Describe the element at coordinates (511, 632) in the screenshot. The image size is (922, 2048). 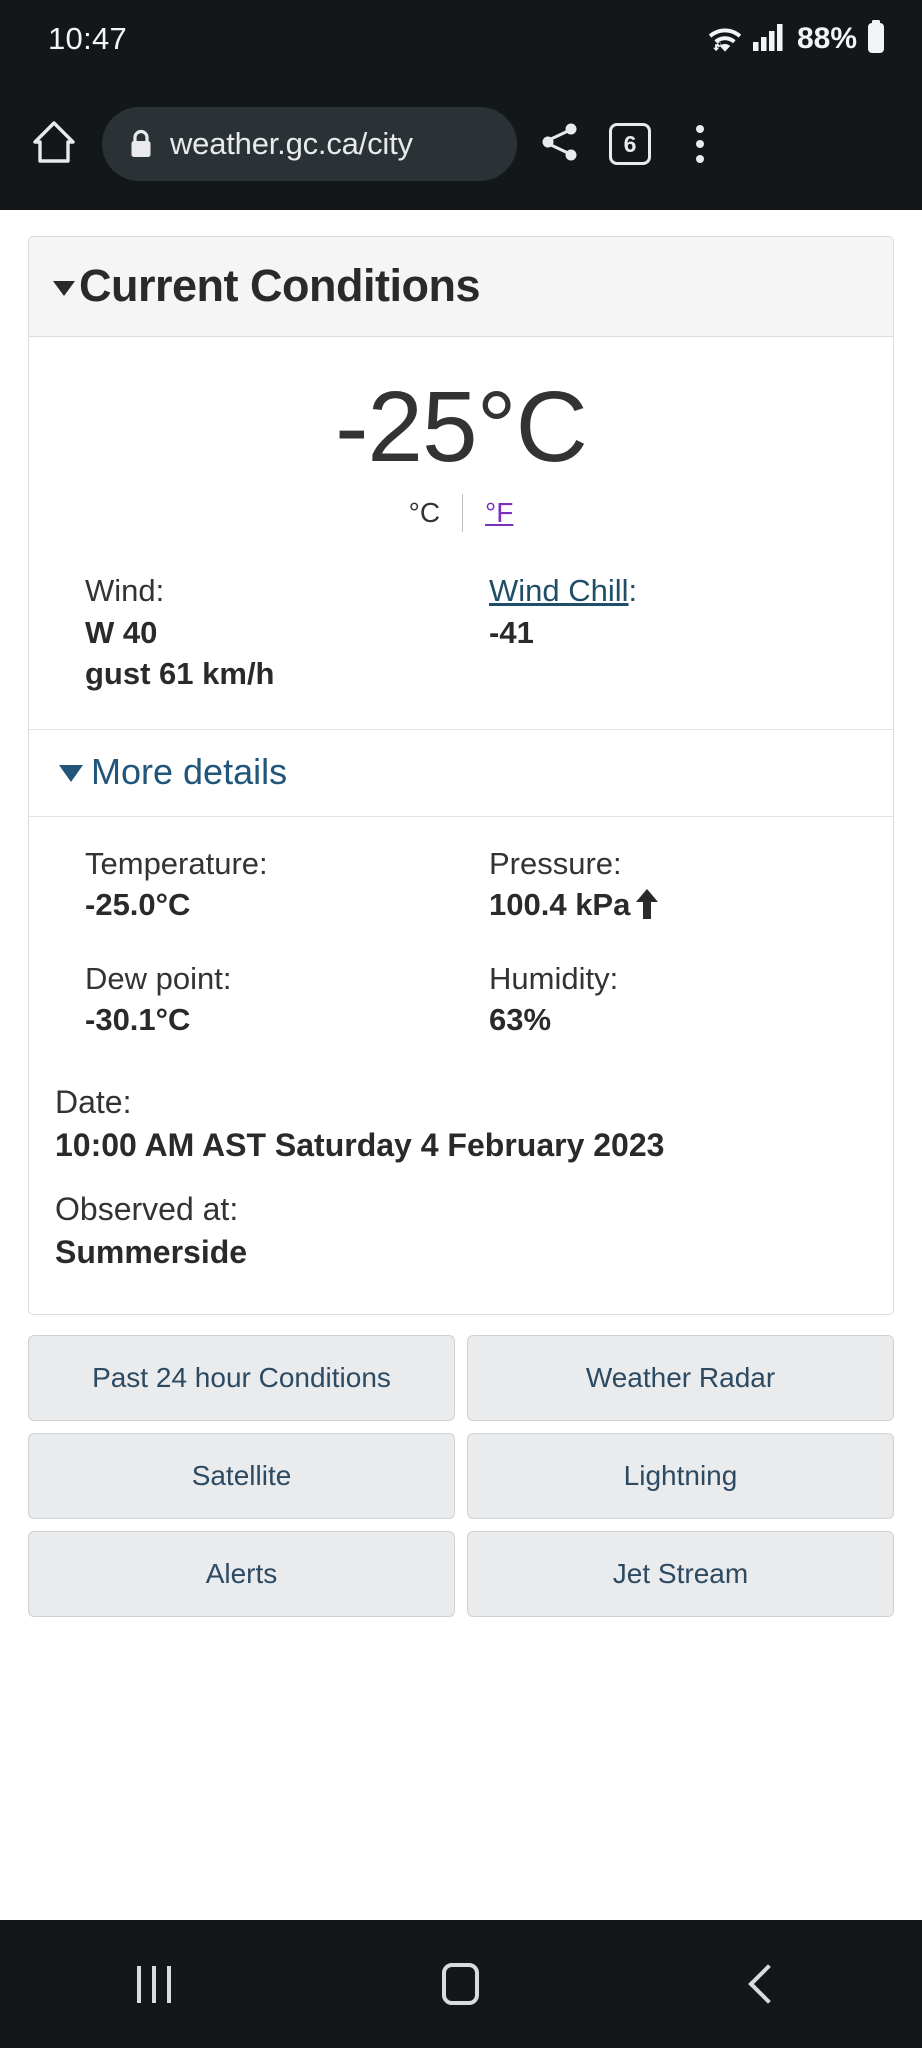
I see `wind-chill-value: -41` at that location.